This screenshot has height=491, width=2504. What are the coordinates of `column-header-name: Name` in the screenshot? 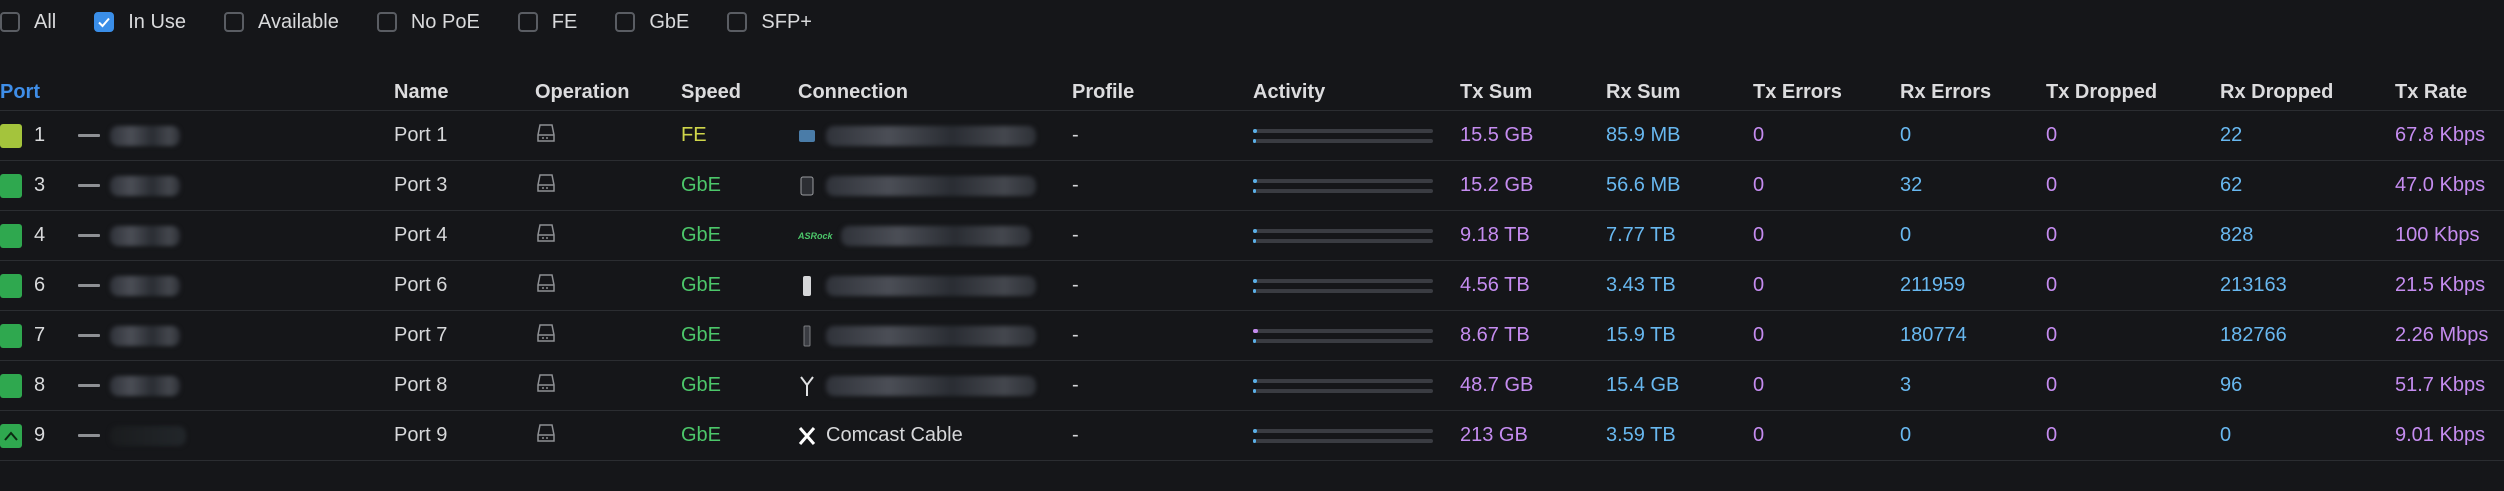 It's located at (464, 92).